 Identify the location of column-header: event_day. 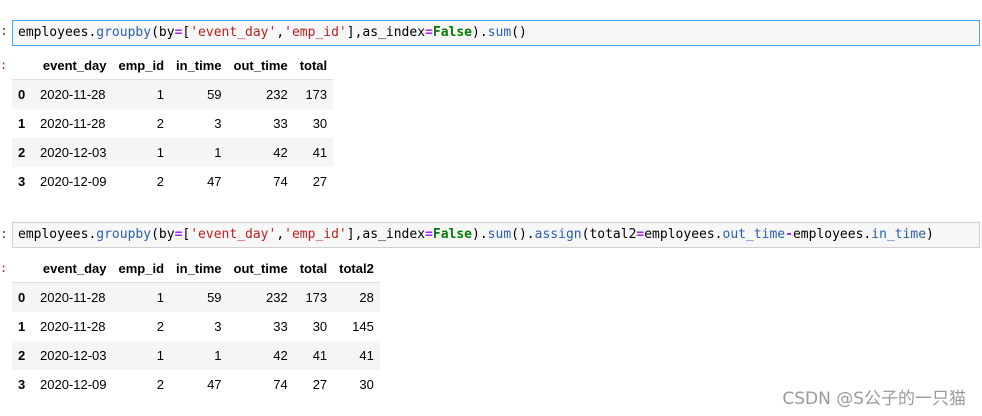
(73, 268).